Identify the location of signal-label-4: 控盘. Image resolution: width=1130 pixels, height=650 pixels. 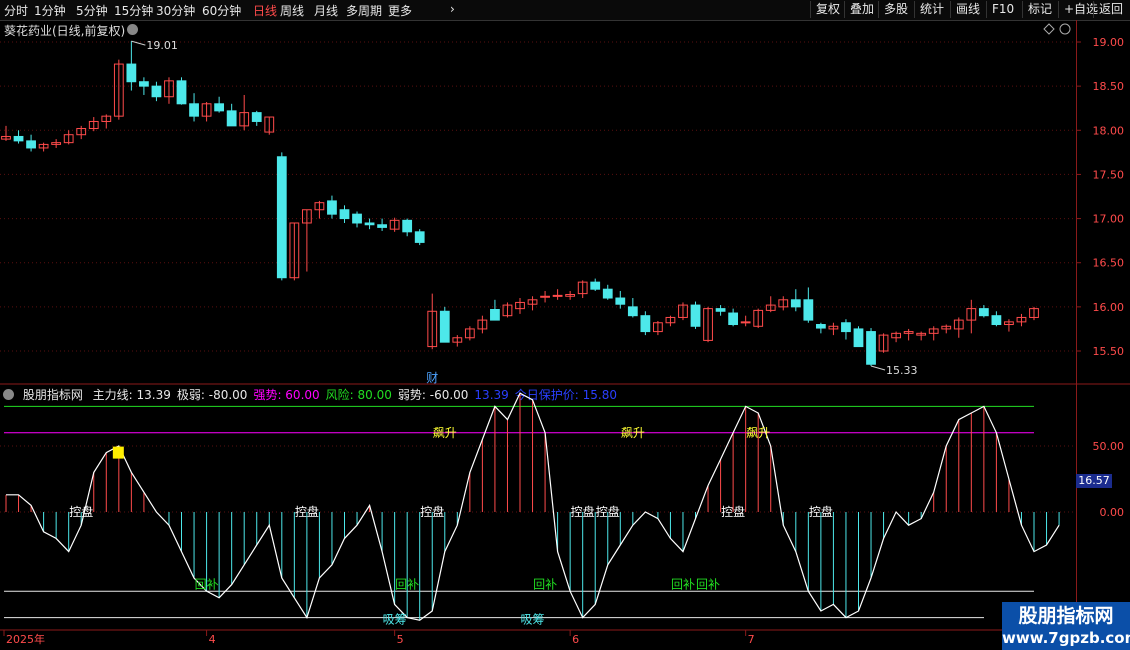
(608, 511).